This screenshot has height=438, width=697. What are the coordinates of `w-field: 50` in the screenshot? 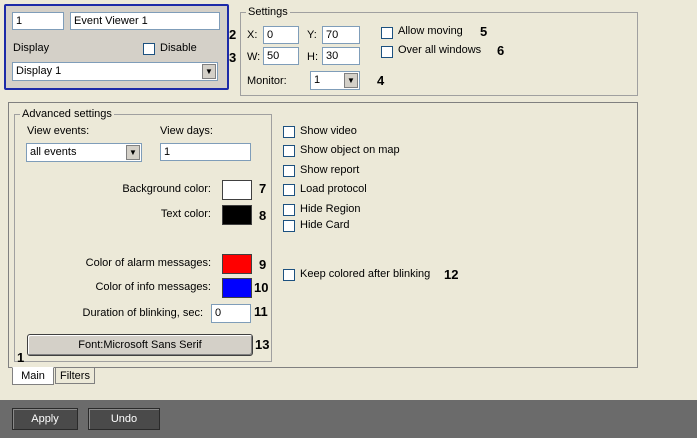 It's located at (281, 56).